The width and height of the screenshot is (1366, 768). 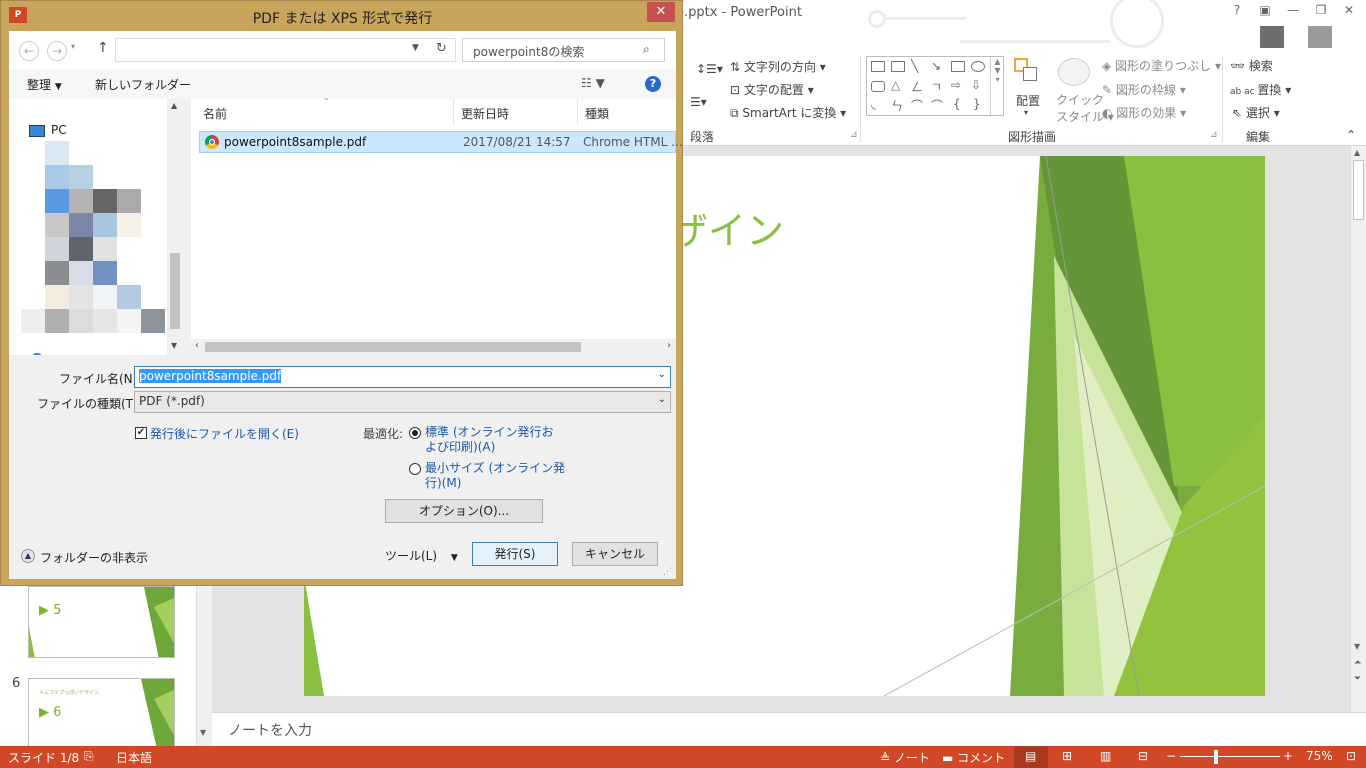 I want to click on refresh-icon: ↻, so click(x=441, y=48).